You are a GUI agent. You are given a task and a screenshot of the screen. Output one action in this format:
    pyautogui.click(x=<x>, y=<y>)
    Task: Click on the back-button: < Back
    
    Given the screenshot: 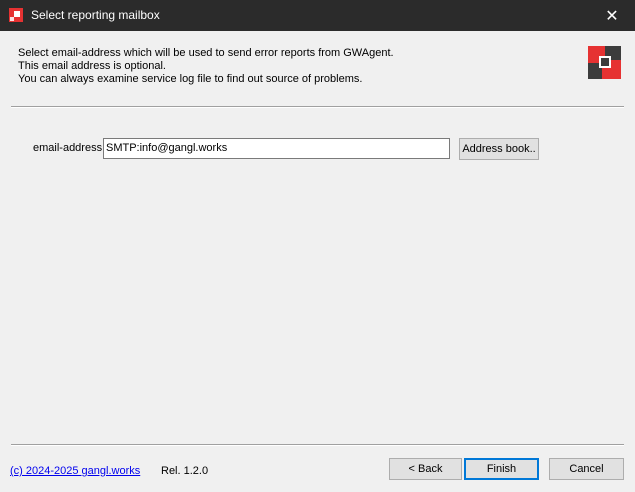 What is the action you would take?
    pyautogui.click(x=425, y=469)
    